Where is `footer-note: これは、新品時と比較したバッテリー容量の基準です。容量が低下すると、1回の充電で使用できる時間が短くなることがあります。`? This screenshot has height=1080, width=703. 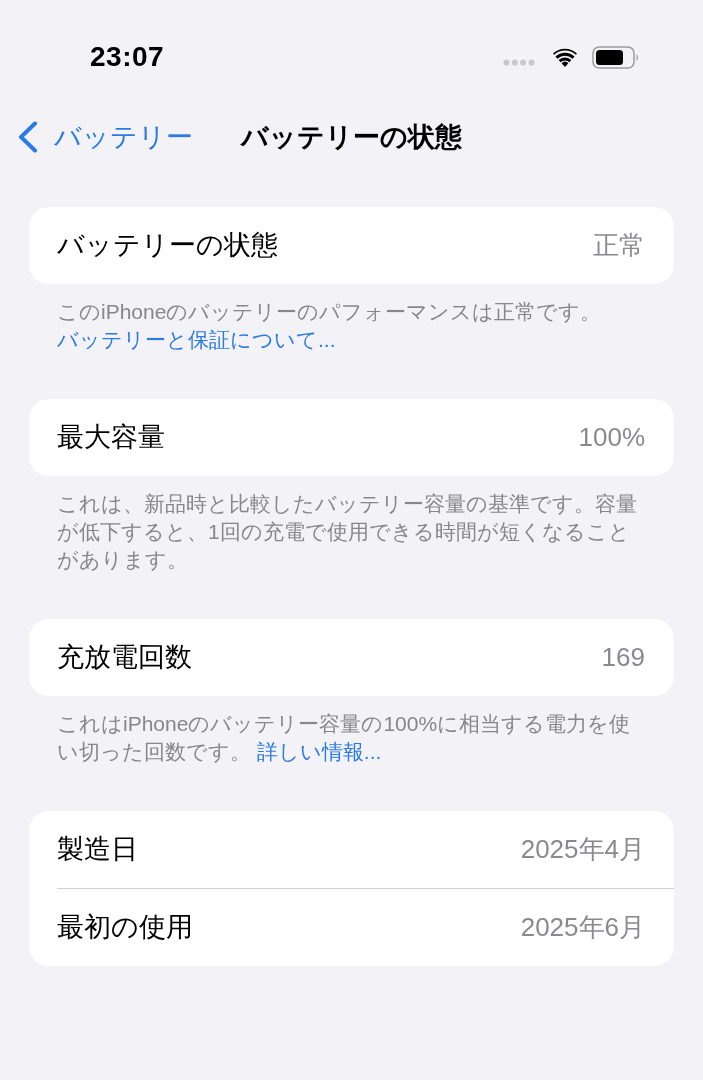
footer-note: これは、新品時と比較したバッテリー容量の基準です。容量が低下すると、1回の充電で使用できる時間が短くなることがあります。 is located at coordinates (347, 532).